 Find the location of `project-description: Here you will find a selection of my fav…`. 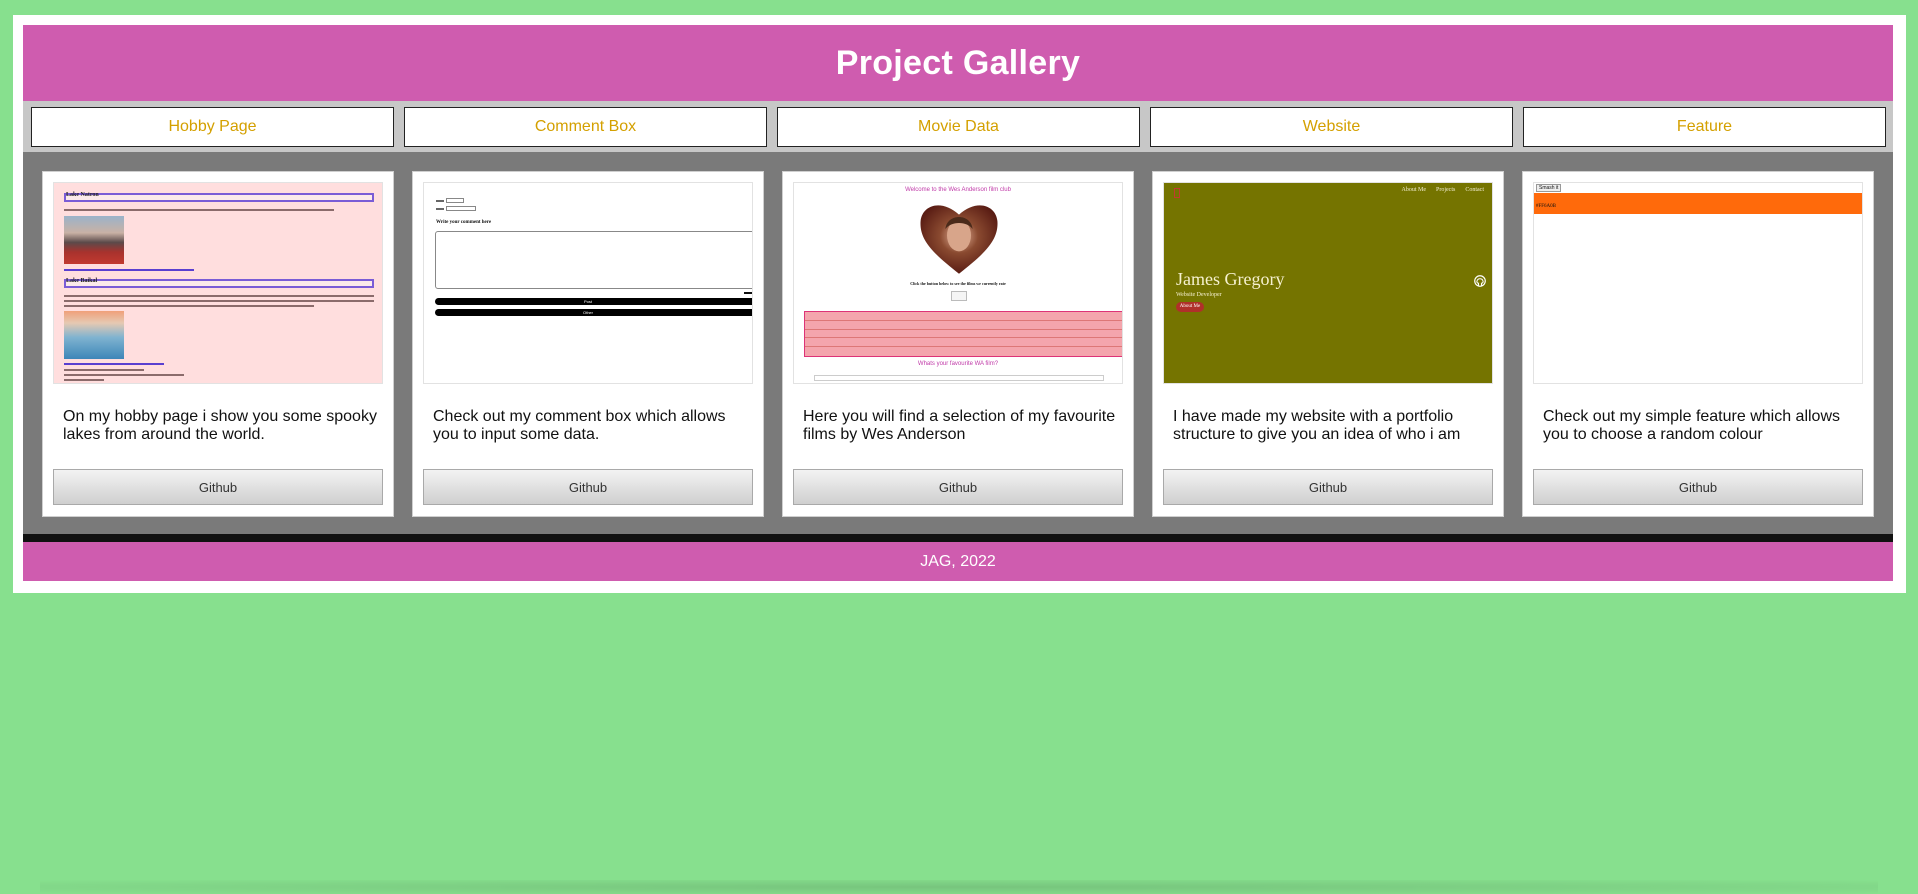

project-description: Here you will find a selection of my fav… is located at coordinates (959, 425).